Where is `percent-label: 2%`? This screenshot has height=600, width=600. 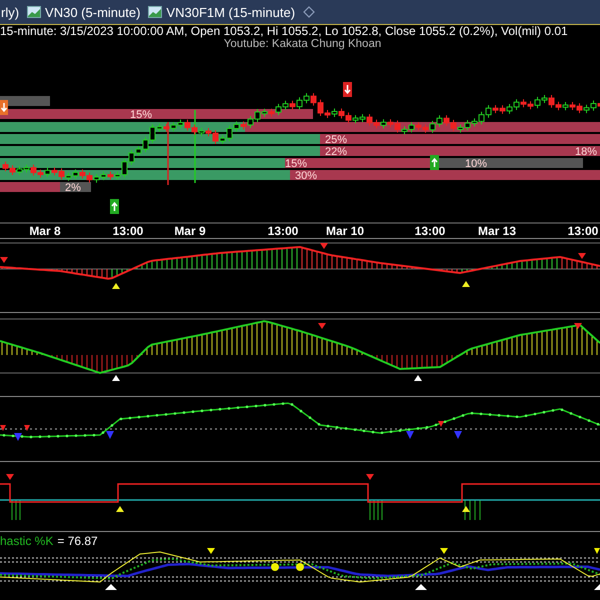
percent-label: 2% is located at coordinates (73, 188).